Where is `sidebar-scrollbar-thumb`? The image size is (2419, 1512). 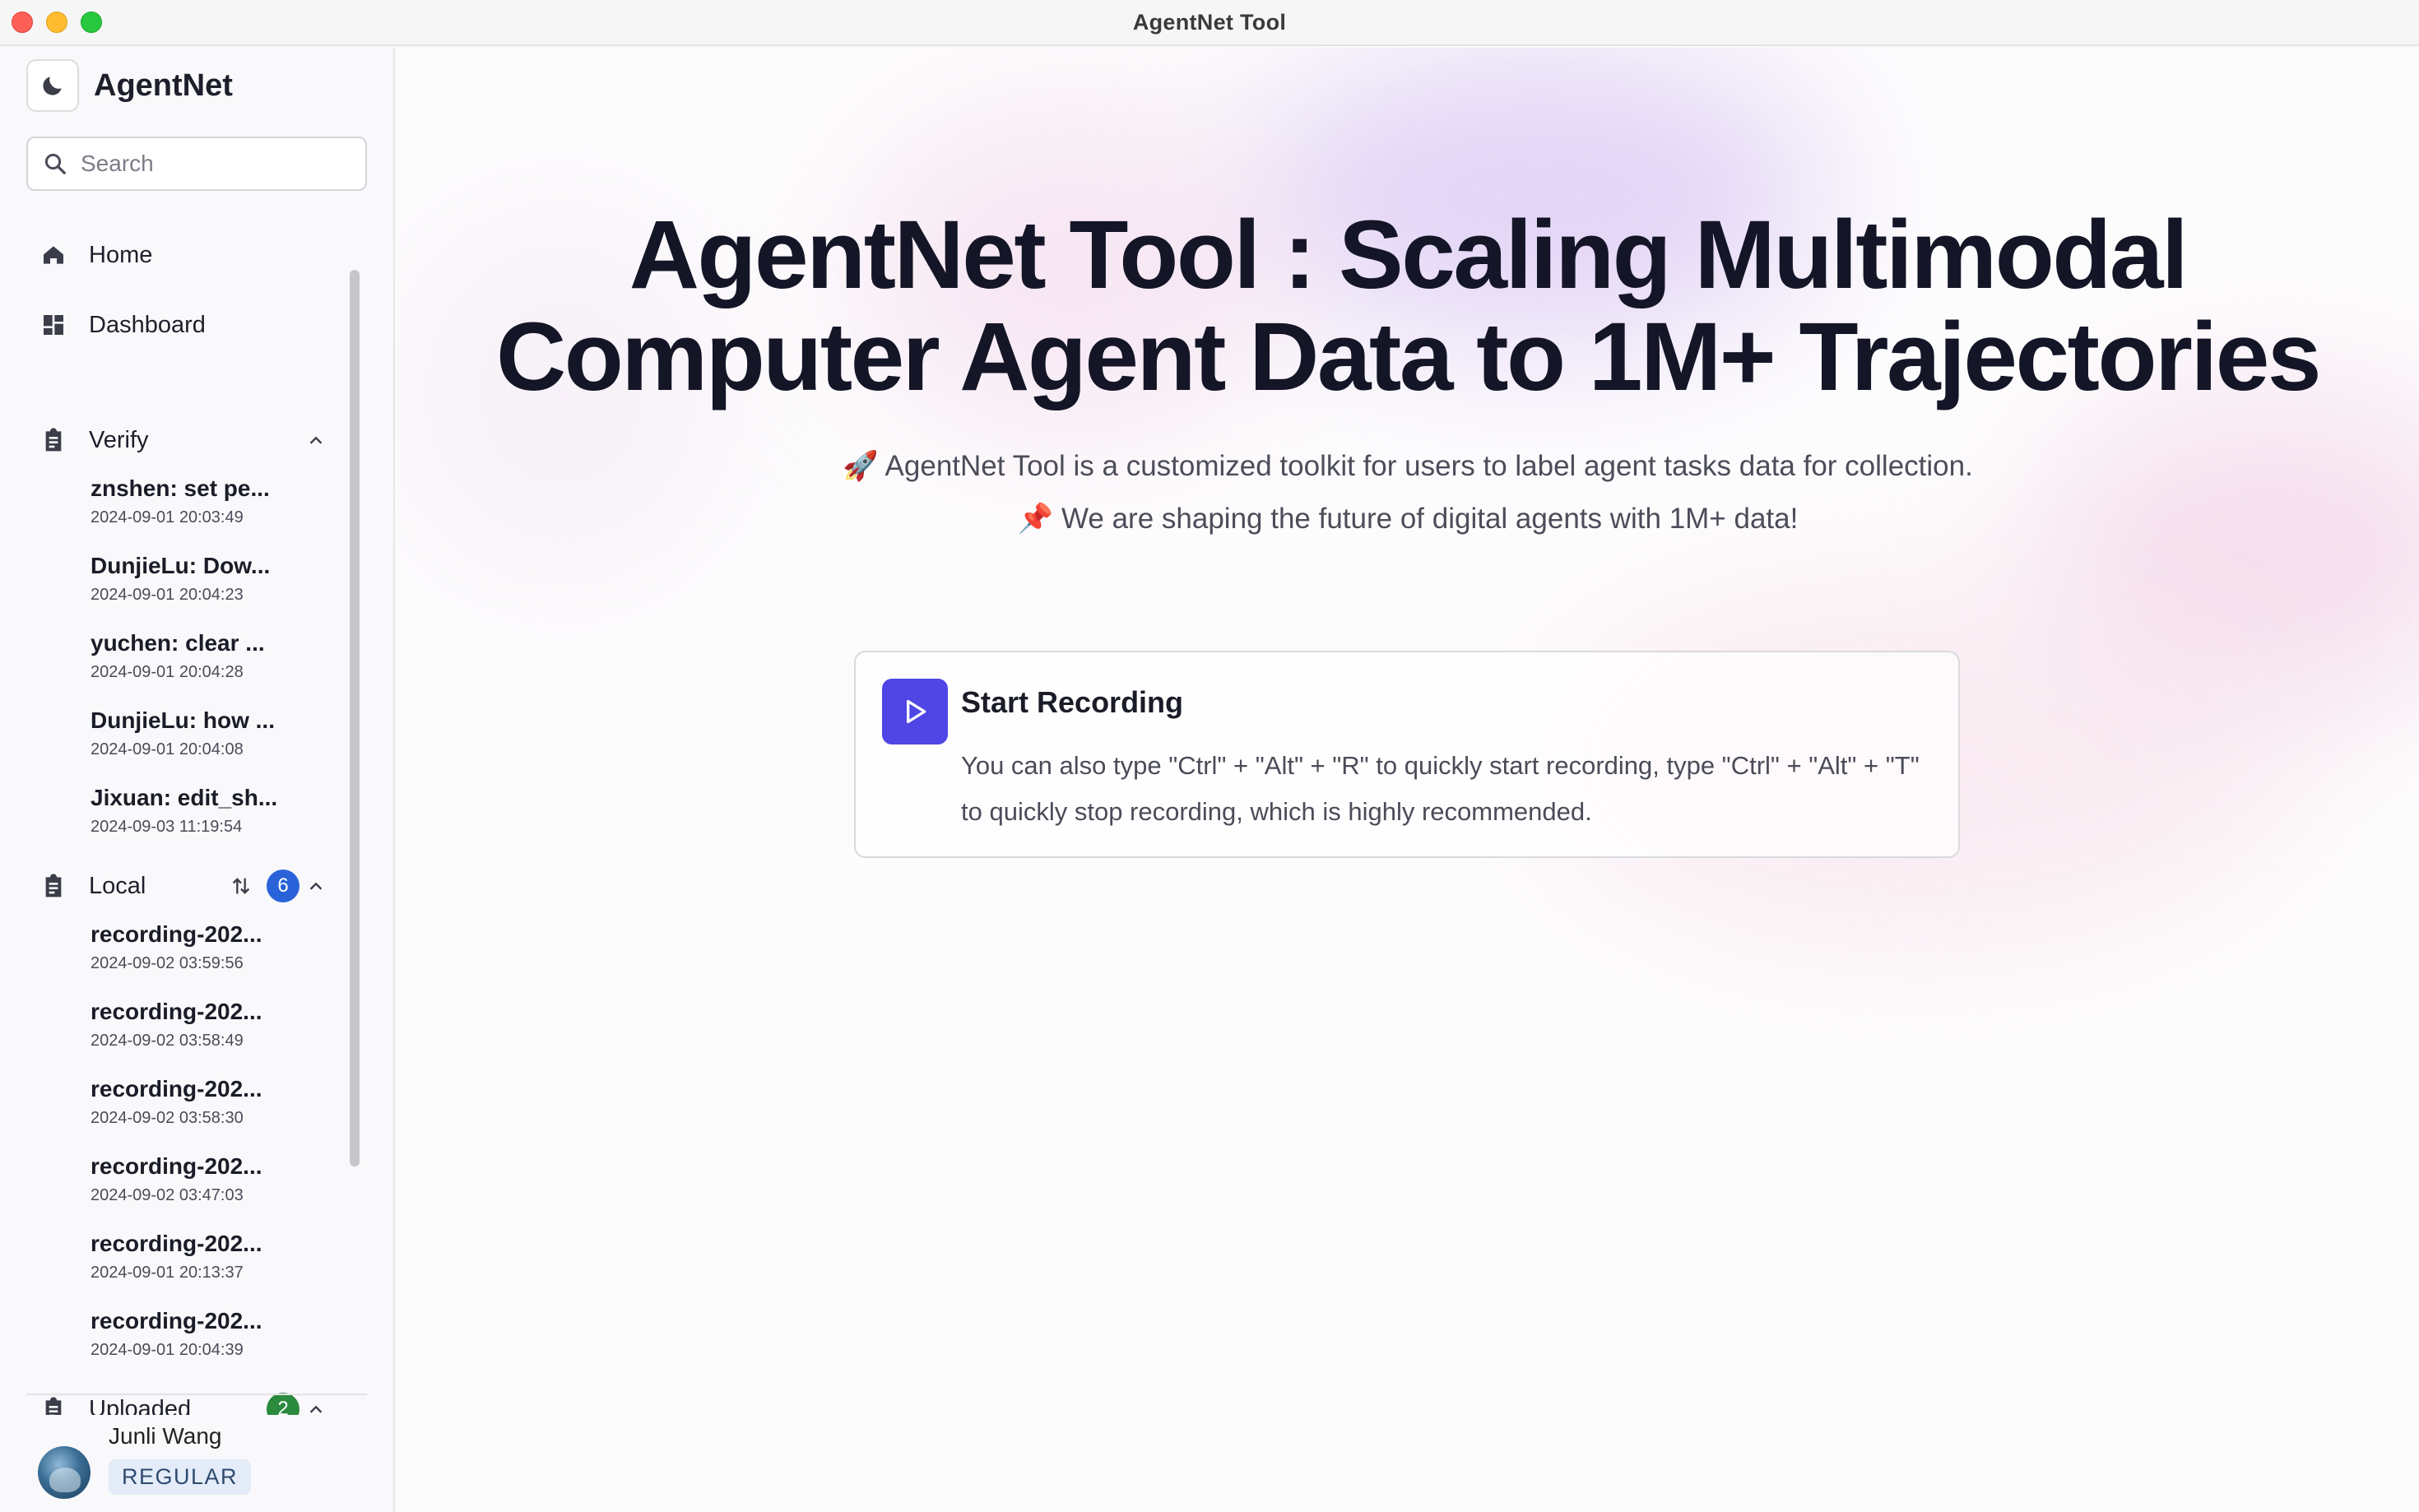
sidebar-scrollbar-thumb is located at coordinates (355, 718).